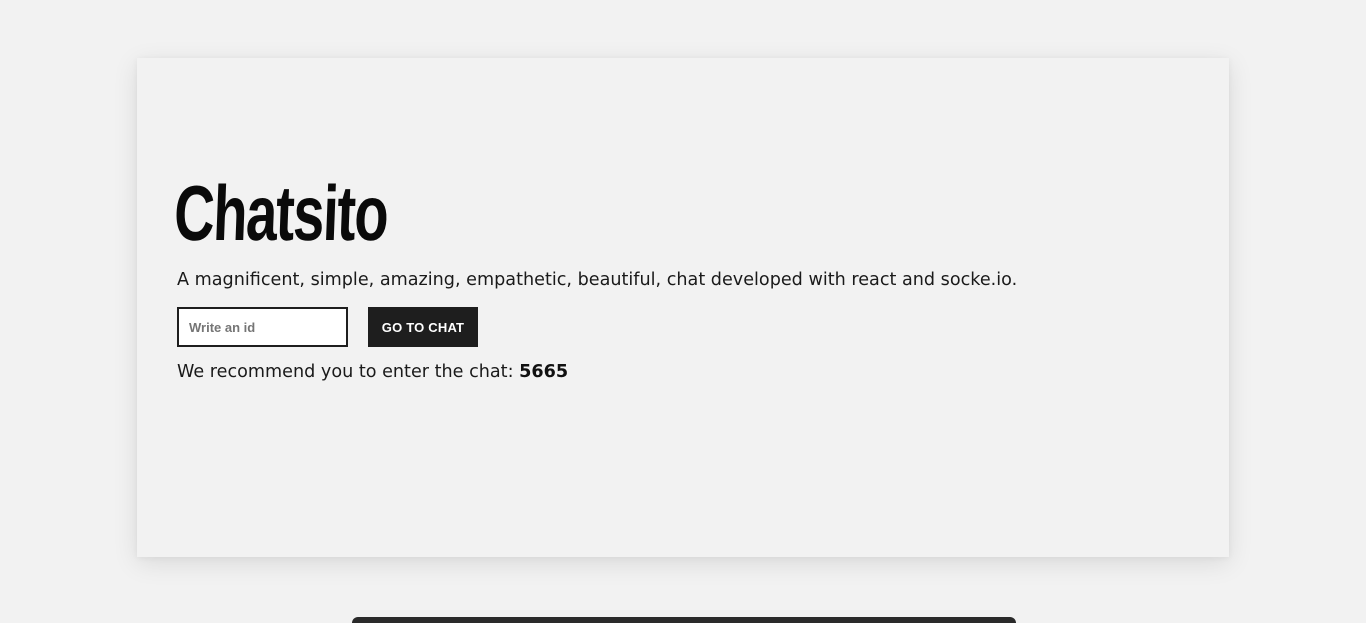  I want to click on chat-id-input, so click(262, 327).